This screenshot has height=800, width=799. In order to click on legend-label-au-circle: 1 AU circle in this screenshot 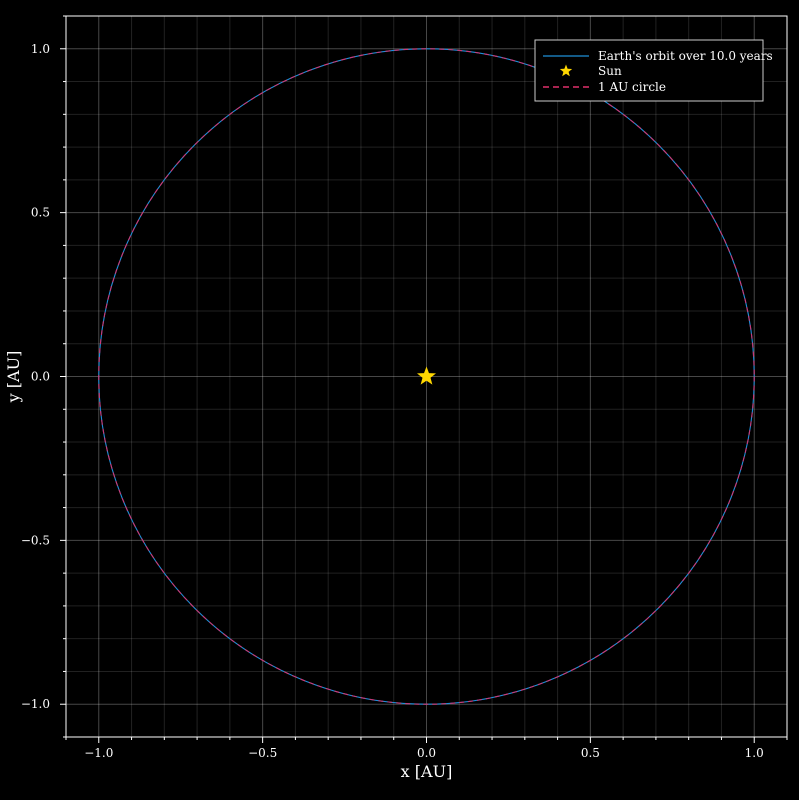, I will do `click(632, 87)`.